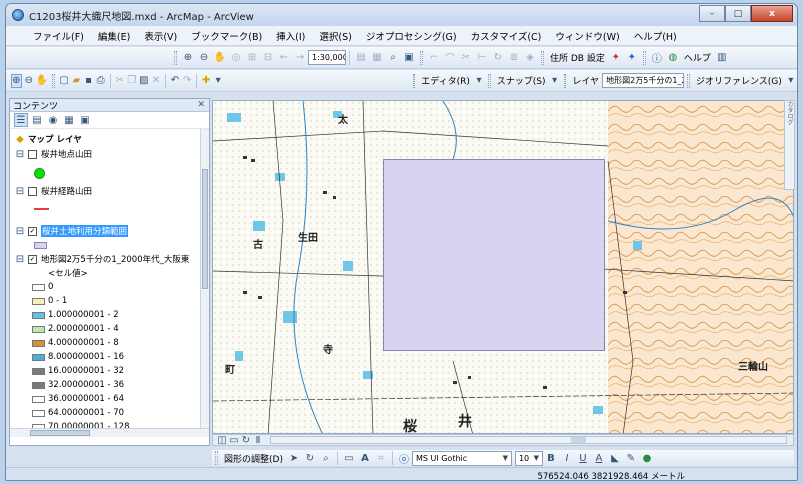  What do you see at coordinates (52, 191) in the screenshot?
I see `layer-row: ⊟ 桜井経路山田` at bounding box center [52, 191].